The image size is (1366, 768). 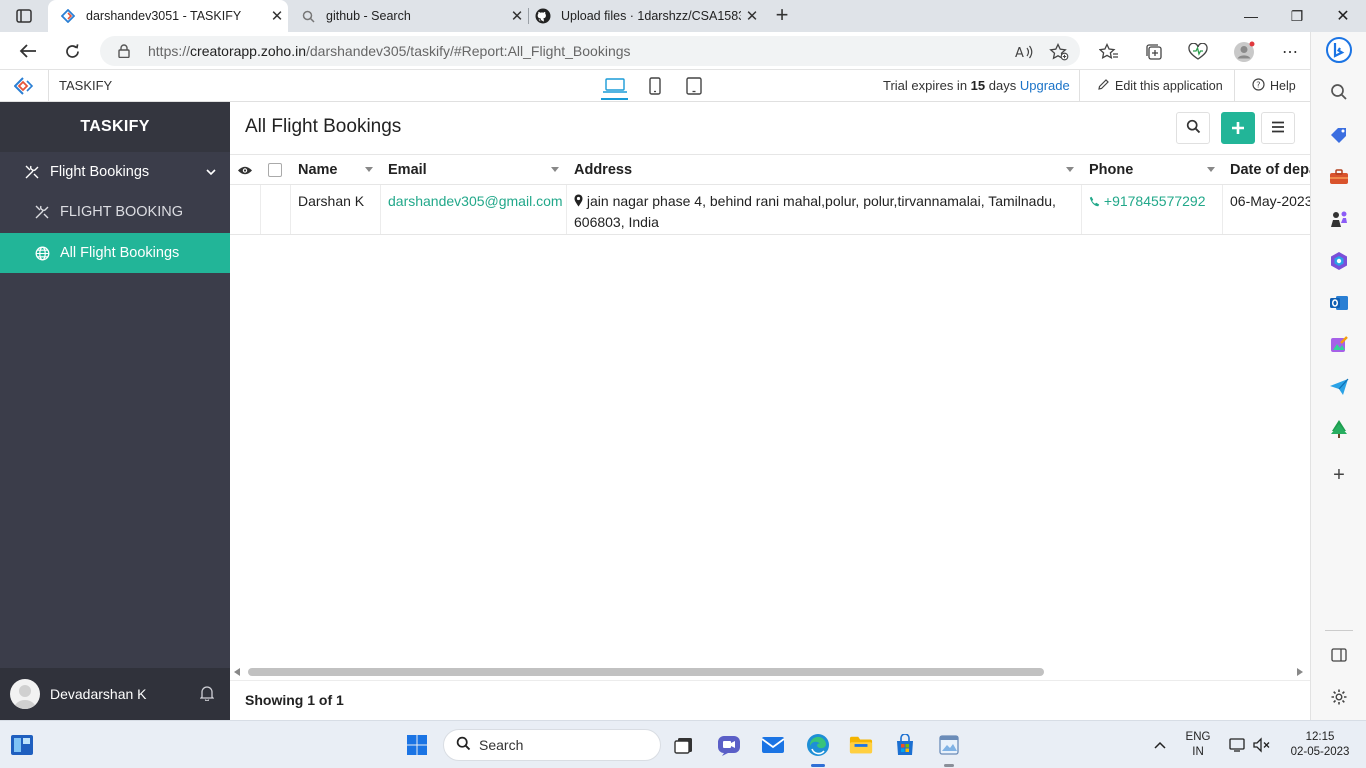 What do you see at coordinates (115, 694) in the screenshot?
I see `sidebar-user-footer: Devadarshan K` at bounding box center [115, 694].